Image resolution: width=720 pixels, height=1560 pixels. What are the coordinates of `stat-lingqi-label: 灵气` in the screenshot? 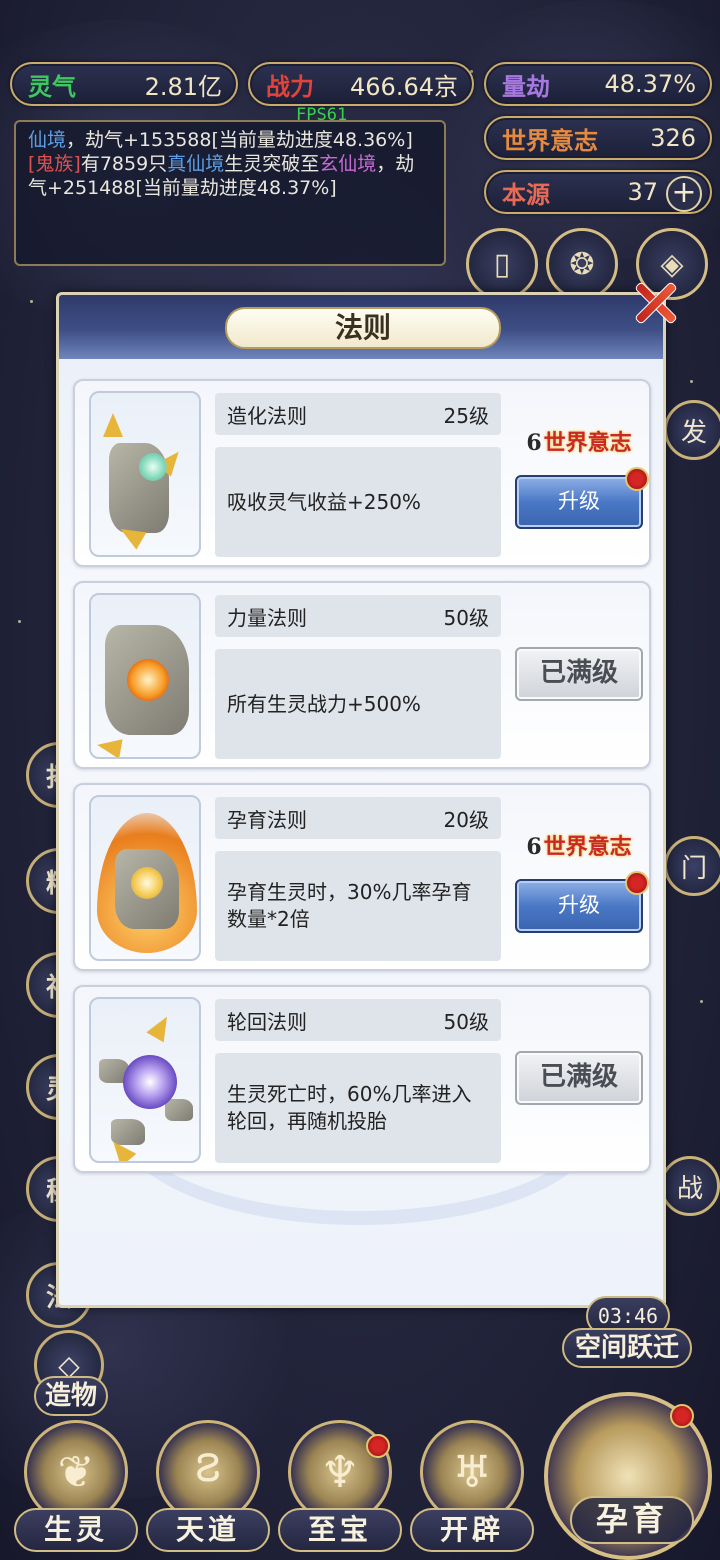 It's located at (52, 86).